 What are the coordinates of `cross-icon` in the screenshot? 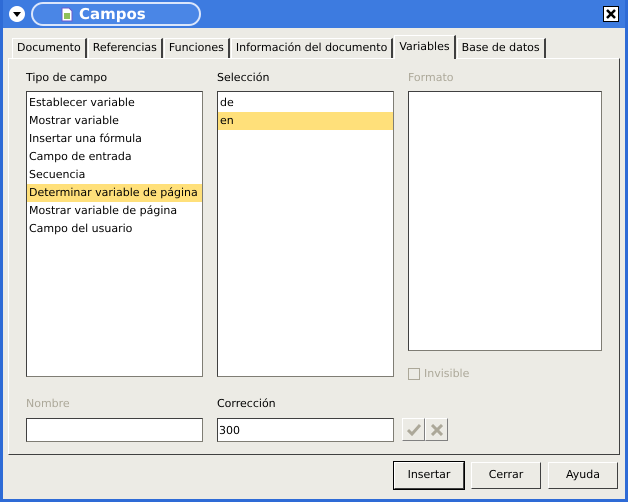 It's located at (436, 430).